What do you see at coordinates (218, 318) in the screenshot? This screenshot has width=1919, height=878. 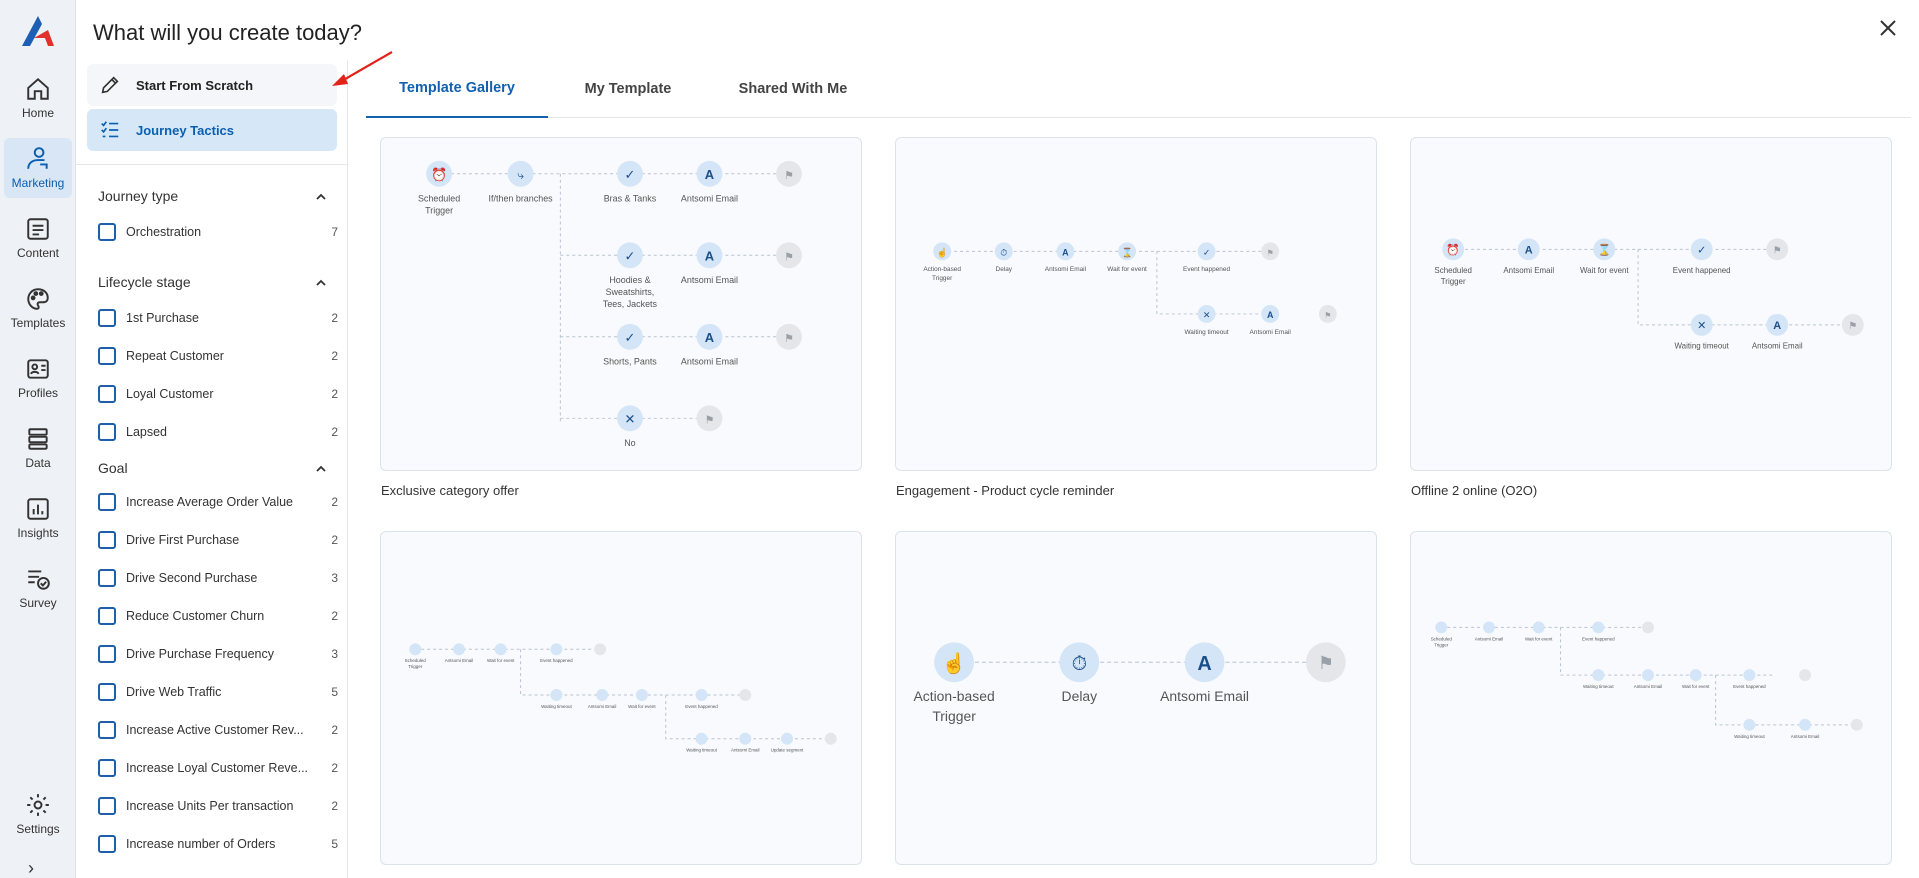 I see `filter-option-1st-purchase: 1st Purchase 2` at bounding box center [218, 318].